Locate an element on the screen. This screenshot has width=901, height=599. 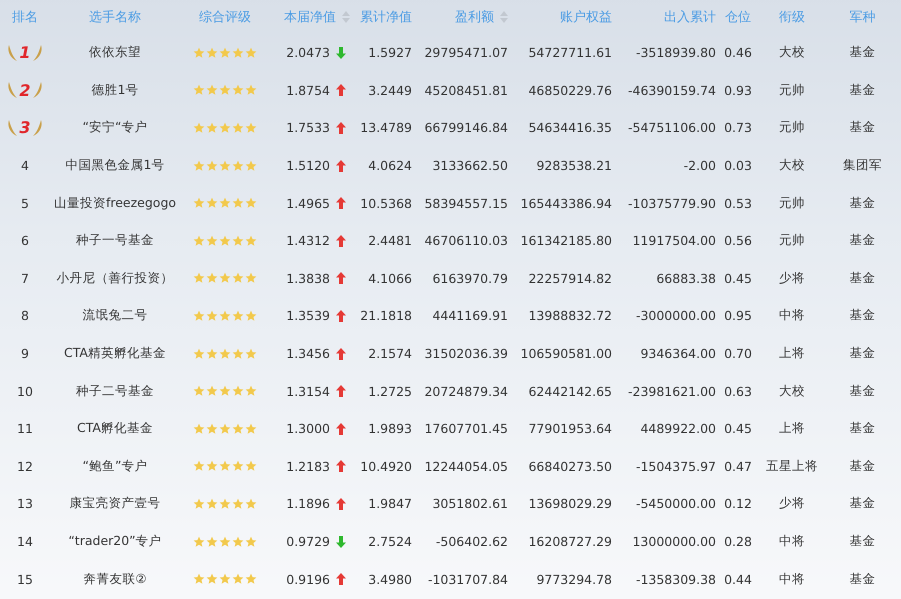
player-name: 山量投资freezegogo is located at coordinates (115, 203).